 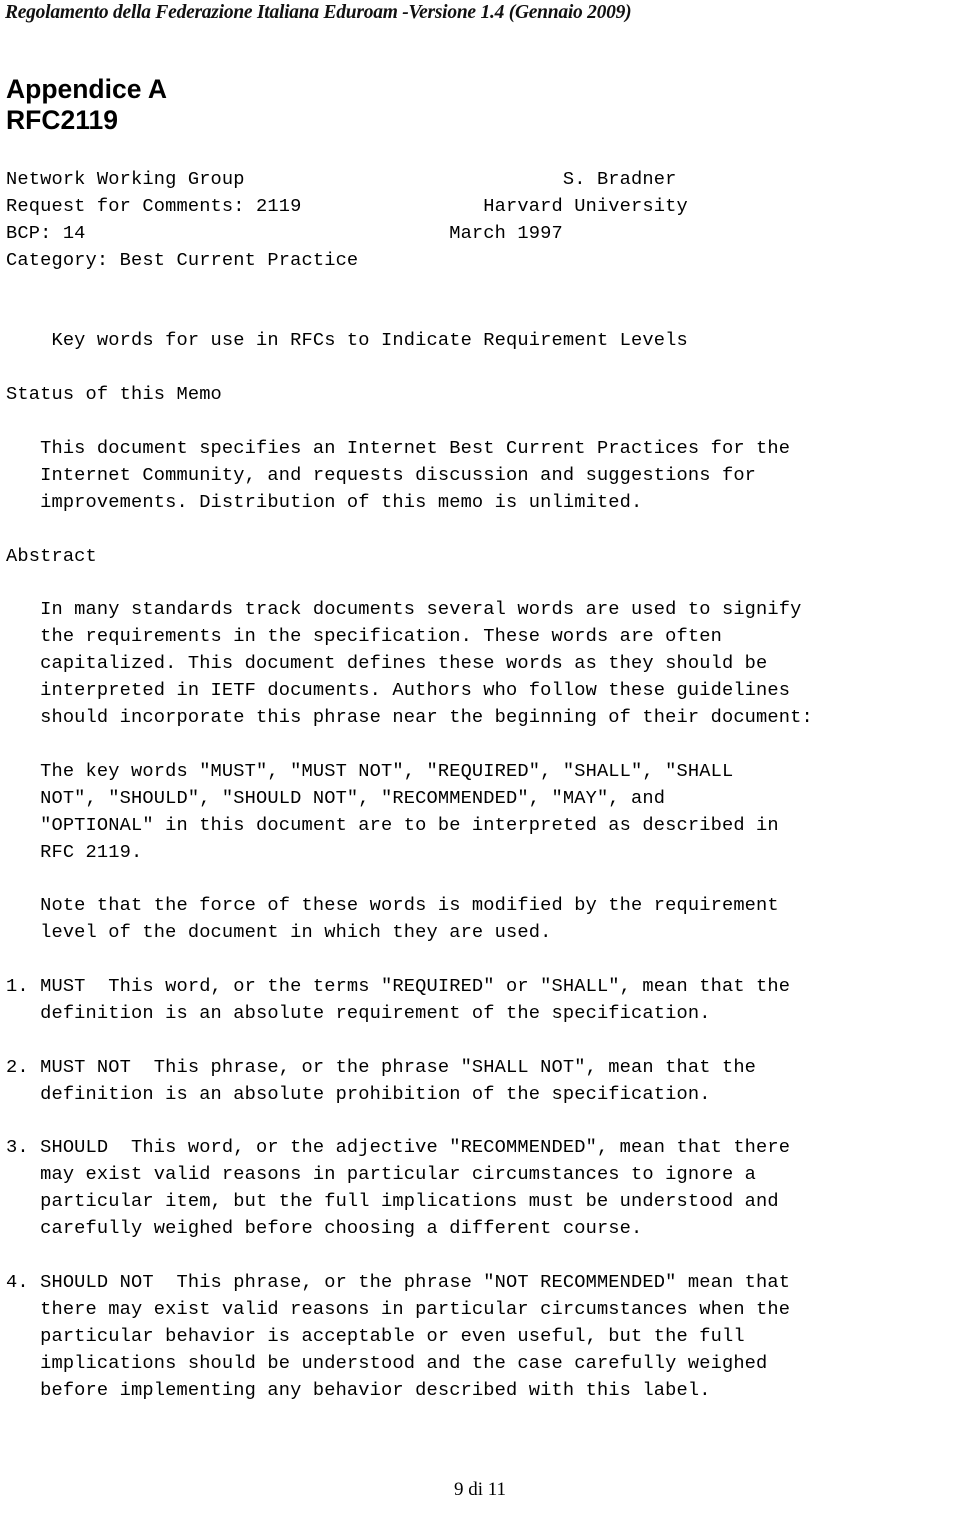 I want to click on rfc-masthead-line-1: Network Working Group S. Bradner, so click(x=341, y=179).